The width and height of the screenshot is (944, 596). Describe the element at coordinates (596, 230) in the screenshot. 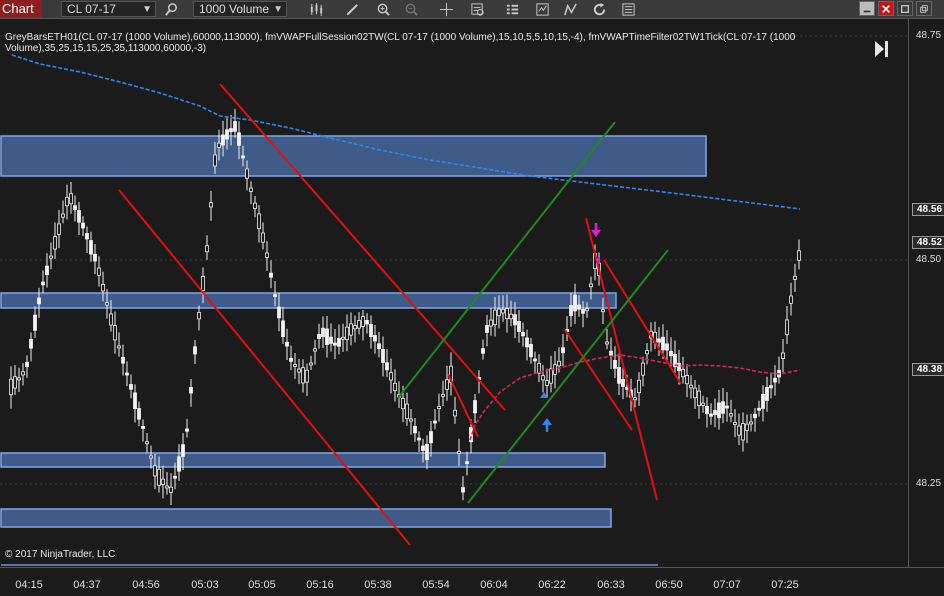

I see `down-arrow-marker` at that location.